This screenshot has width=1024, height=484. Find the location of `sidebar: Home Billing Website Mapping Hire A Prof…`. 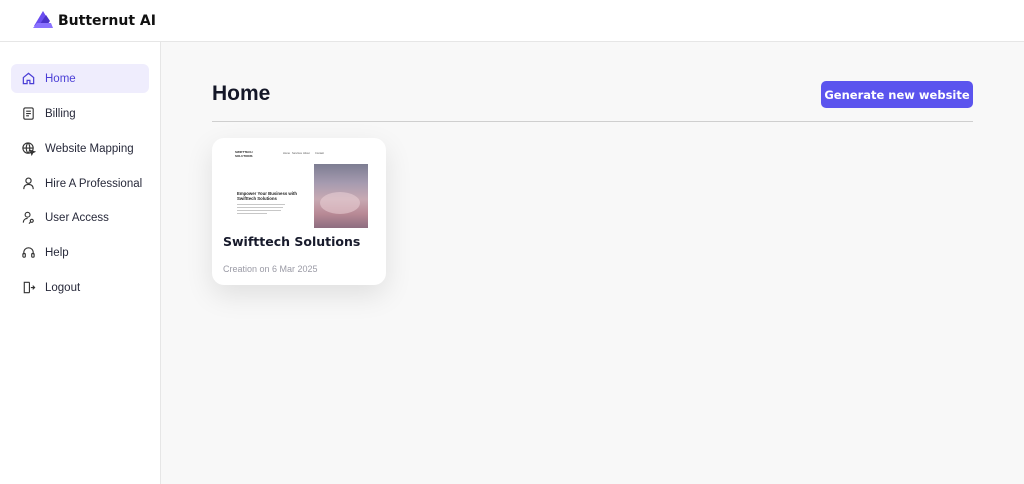

sidebar: Home Billing Website Mapping Hire A Prof… is located at coordinates (80, 263).